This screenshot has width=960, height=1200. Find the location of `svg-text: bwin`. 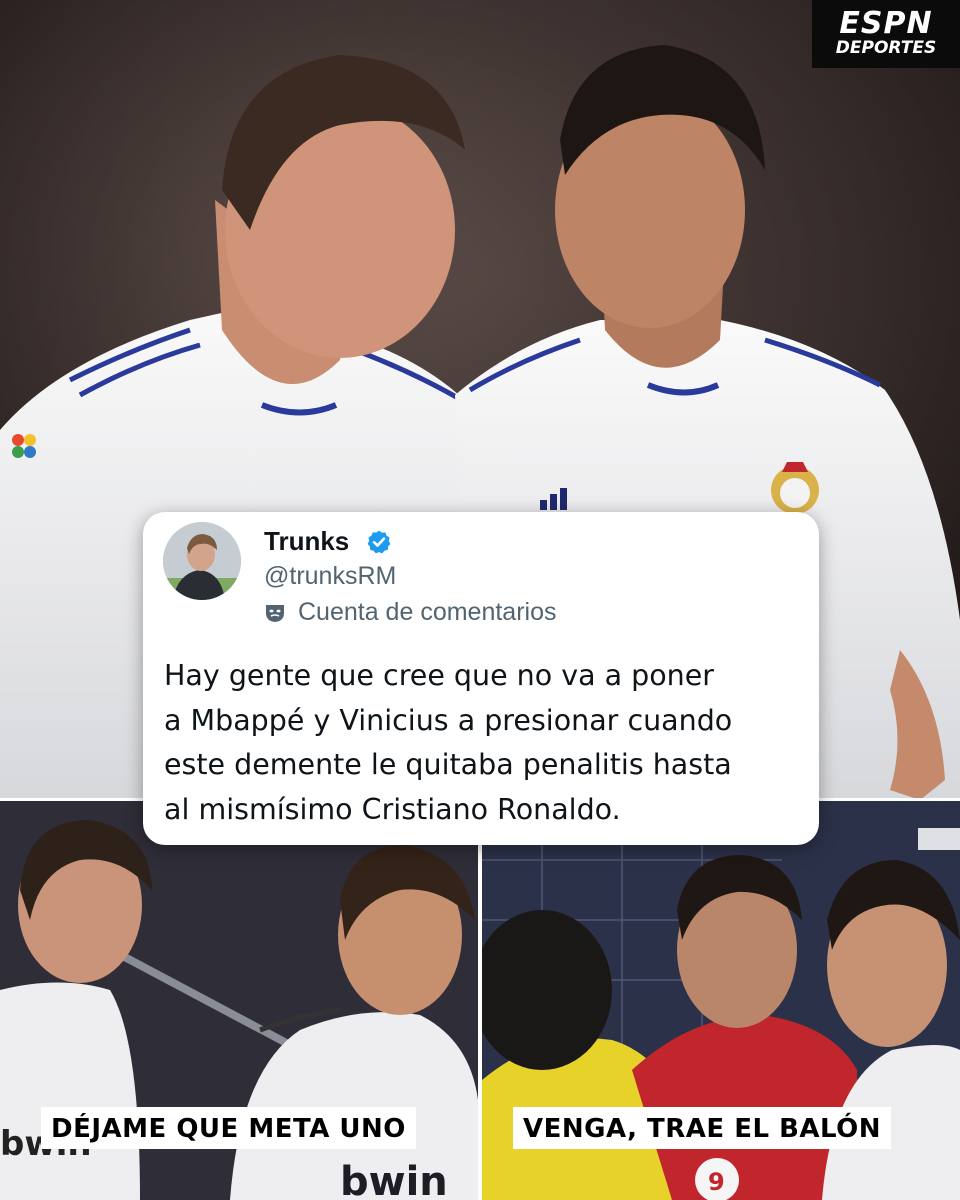

svg-text: bwin is located at coordinates (394, 1179).